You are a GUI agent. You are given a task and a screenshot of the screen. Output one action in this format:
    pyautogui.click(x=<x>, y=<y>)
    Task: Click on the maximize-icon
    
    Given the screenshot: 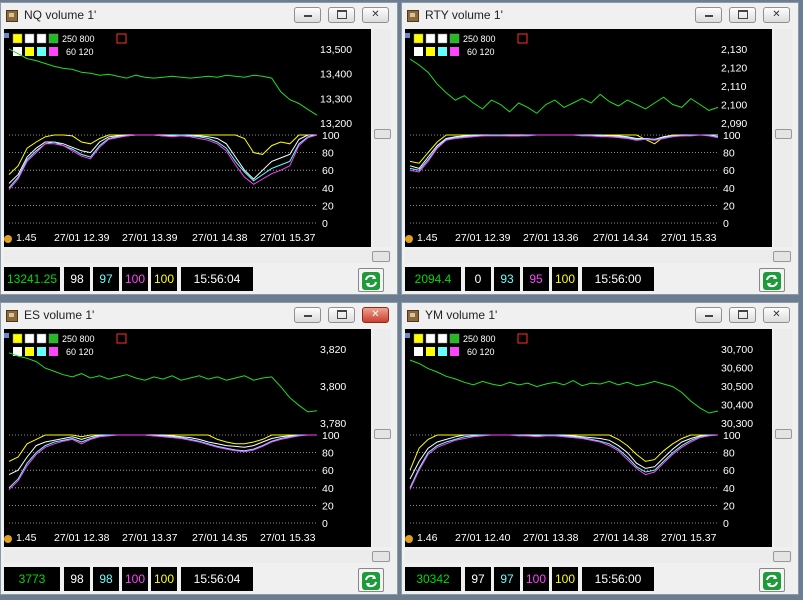 What is the action you would take?
    pyautogui.click(x=341, y=314)
    